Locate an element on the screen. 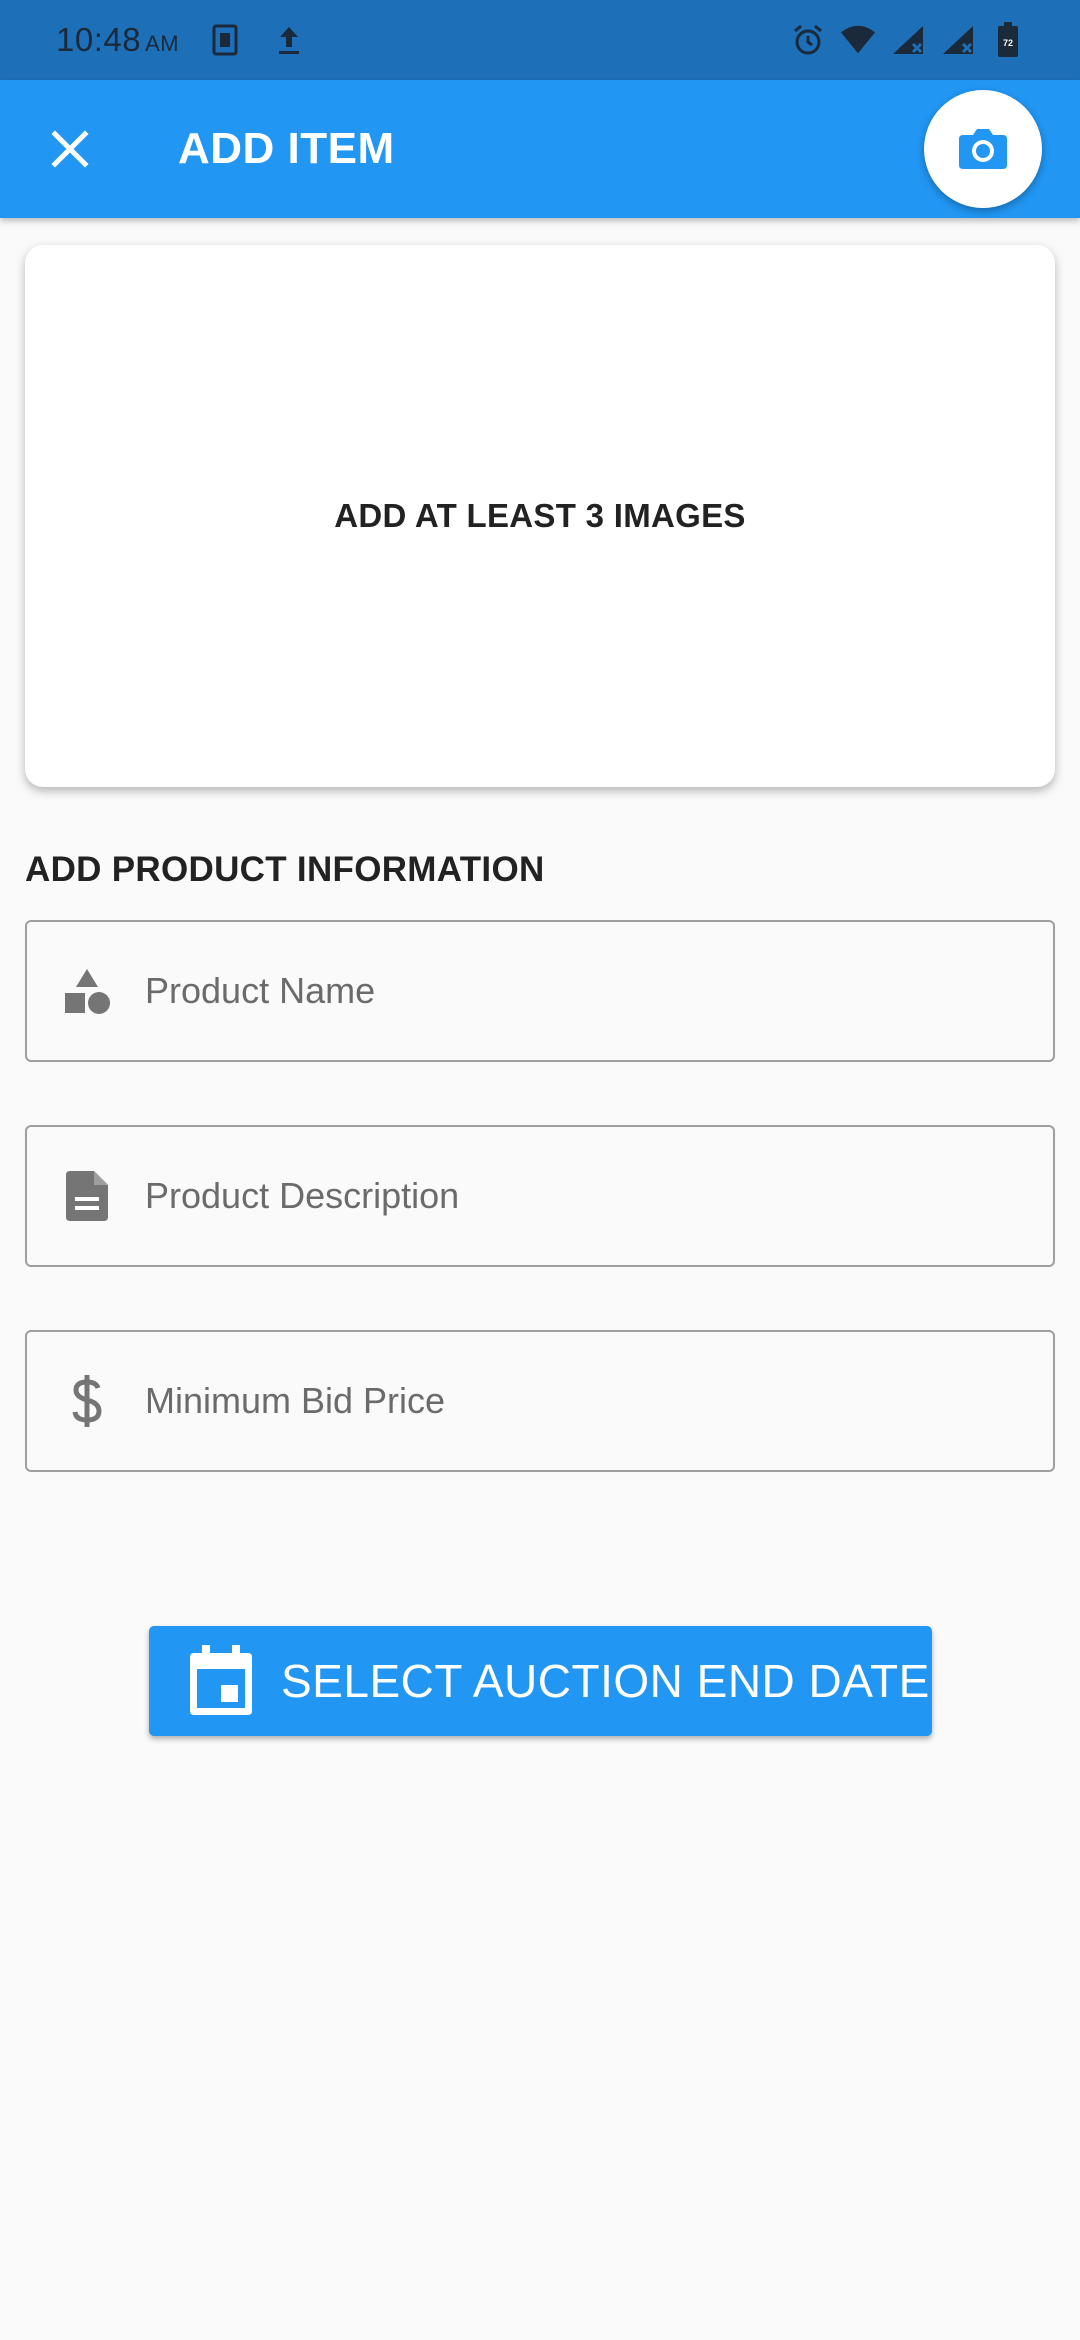 The image size is (1080, 2340). close-icon is located at coordinates (70, 149).